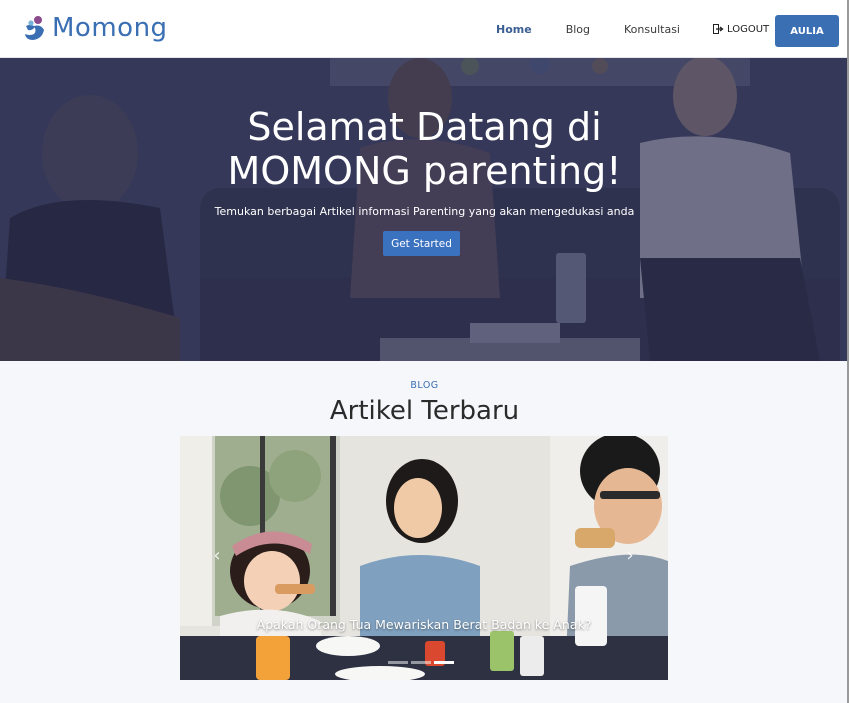 The image size is (849, 703). What do you see at coordinates (110, 28) in the screenshot?
I see `brand-name: Momong` at bounding box center [110, 28].